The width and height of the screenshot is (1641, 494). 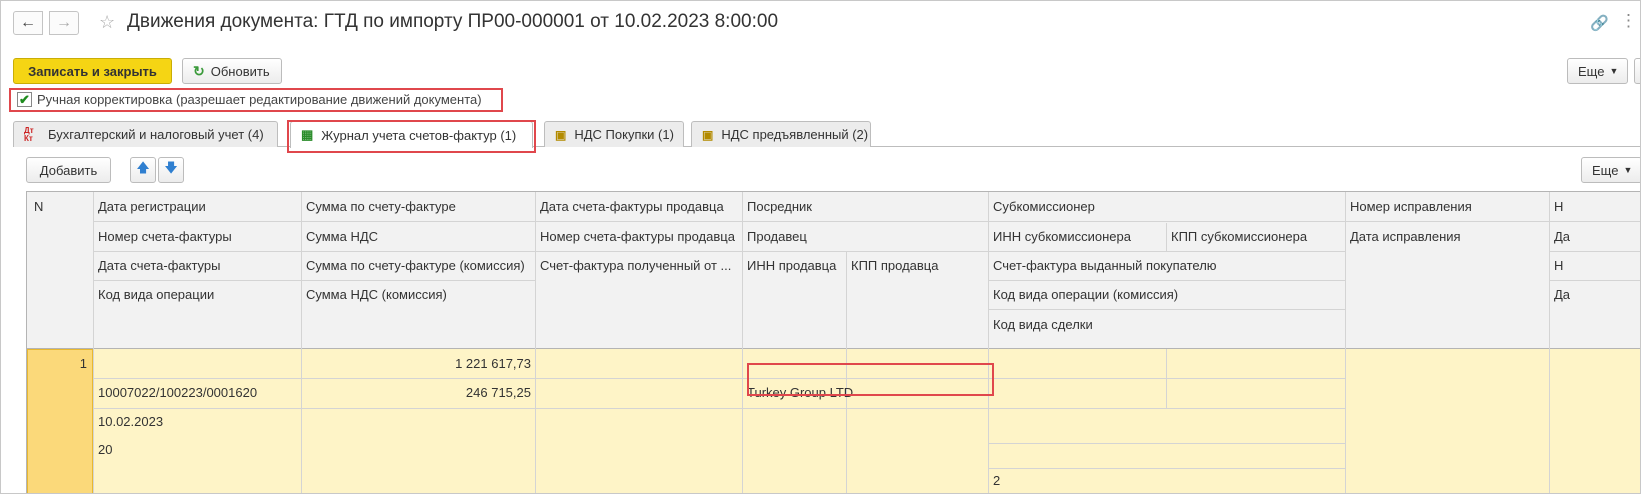 I want to click on cell-invoice-date: 10.02.2023, so click(x=197, y=421).